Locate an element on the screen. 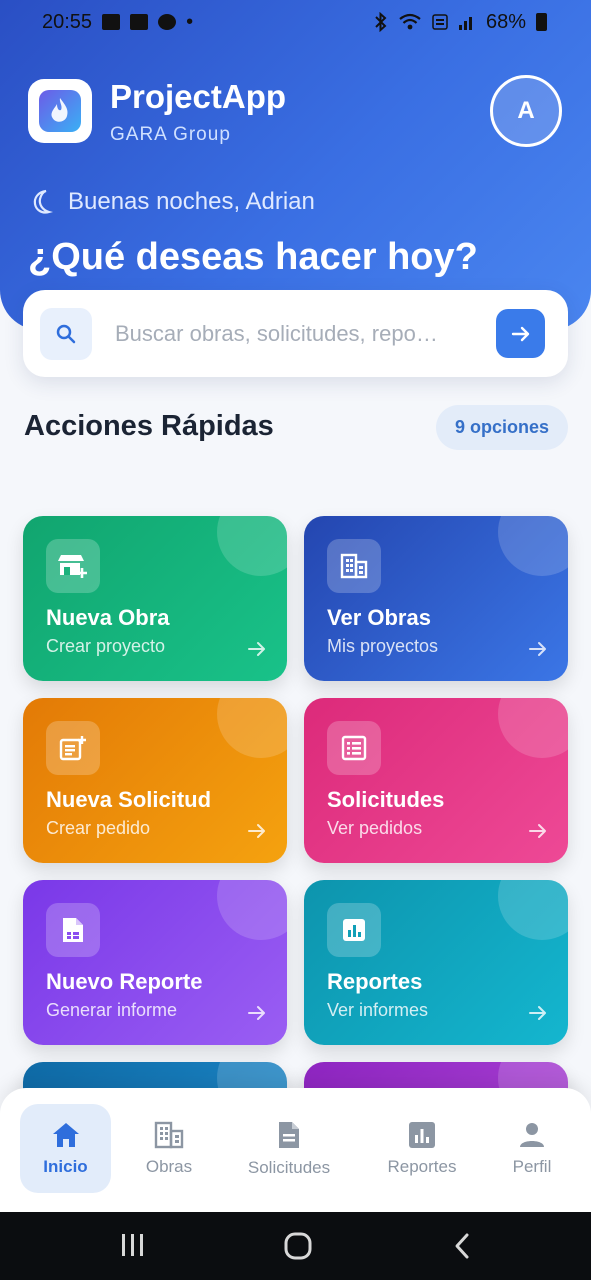  status-time: 20:55 is located at coordinates (67, 21).